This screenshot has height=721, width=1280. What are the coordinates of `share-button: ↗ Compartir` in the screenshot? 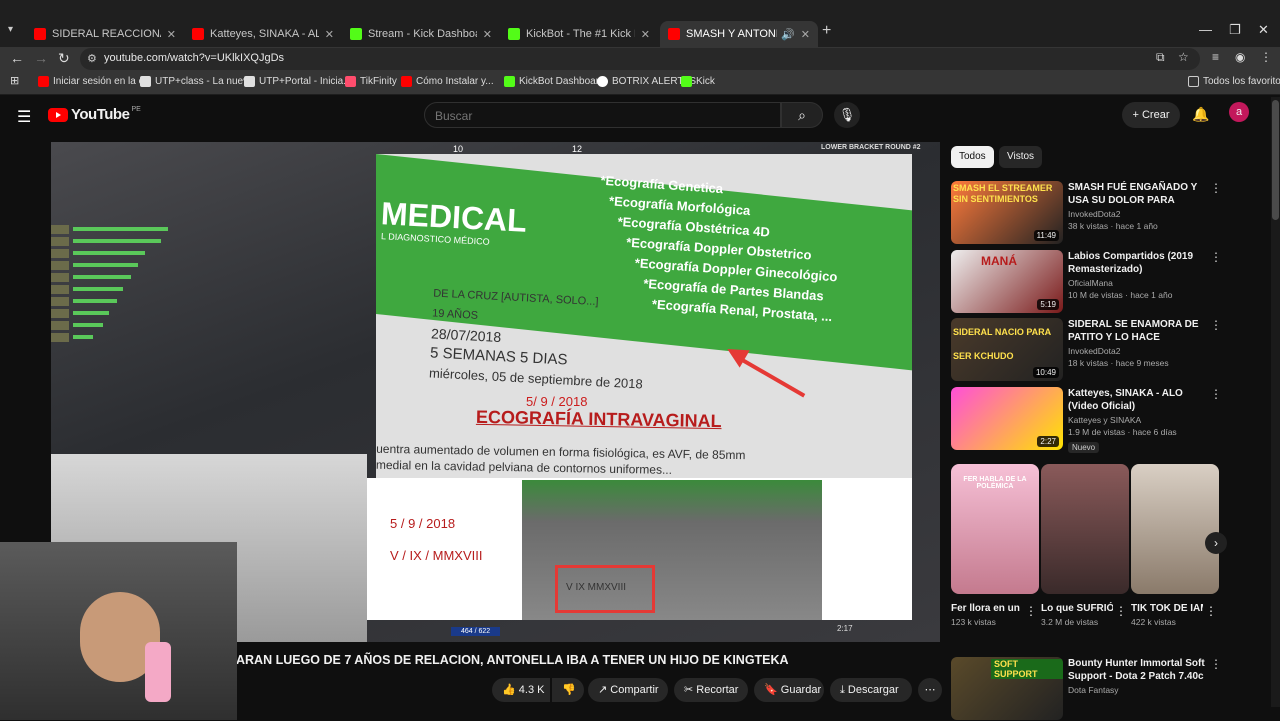 It's located at (628, 690).